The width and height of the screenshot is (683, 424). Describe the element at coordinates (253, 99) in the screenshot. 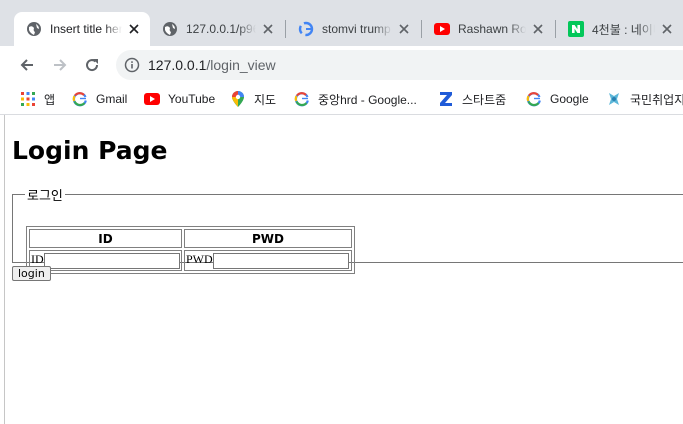

I see `bookmark-maps: 지도` at that location.